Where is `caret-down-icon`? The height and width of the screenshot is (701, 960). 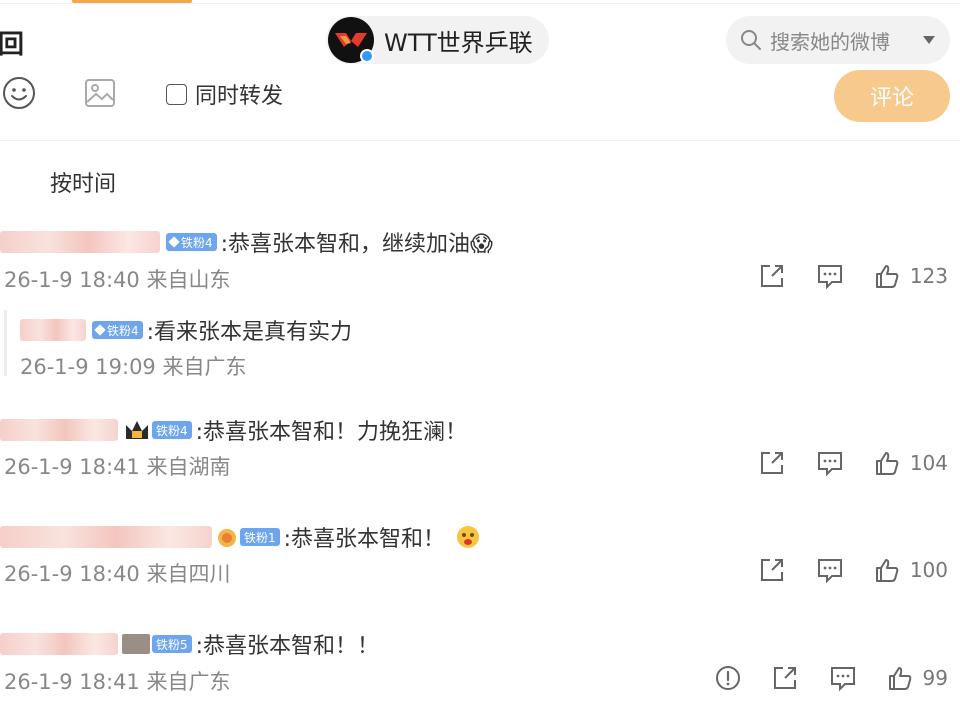 caret-down-icon is located at coordinates (929, 40).